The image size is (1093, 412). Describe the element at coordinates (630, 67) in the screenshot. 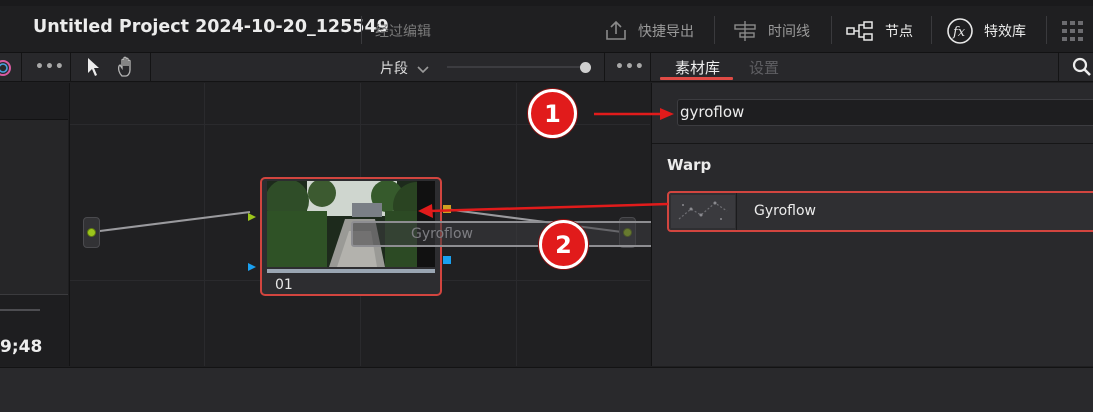

I see `more-options-button-right: •••` at that location.